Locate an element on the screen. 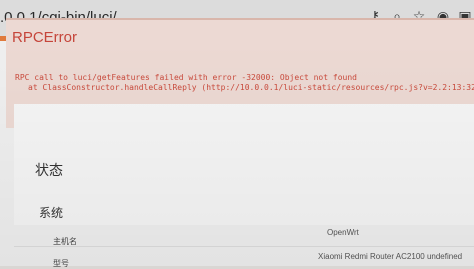 Image resolution: width=474 pixels, height=269 pixels. table-divider is located at coordinates (244, 246).